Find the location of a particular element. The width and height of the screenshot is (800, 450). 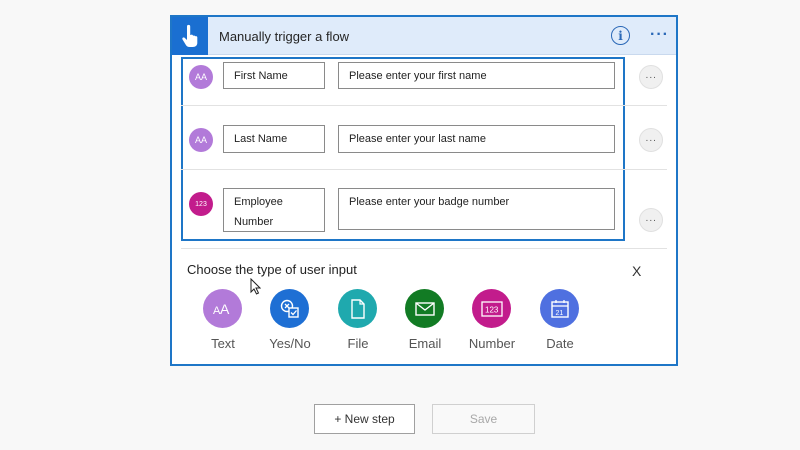

option-date: 21 Date is located at coordinates (560, 321).